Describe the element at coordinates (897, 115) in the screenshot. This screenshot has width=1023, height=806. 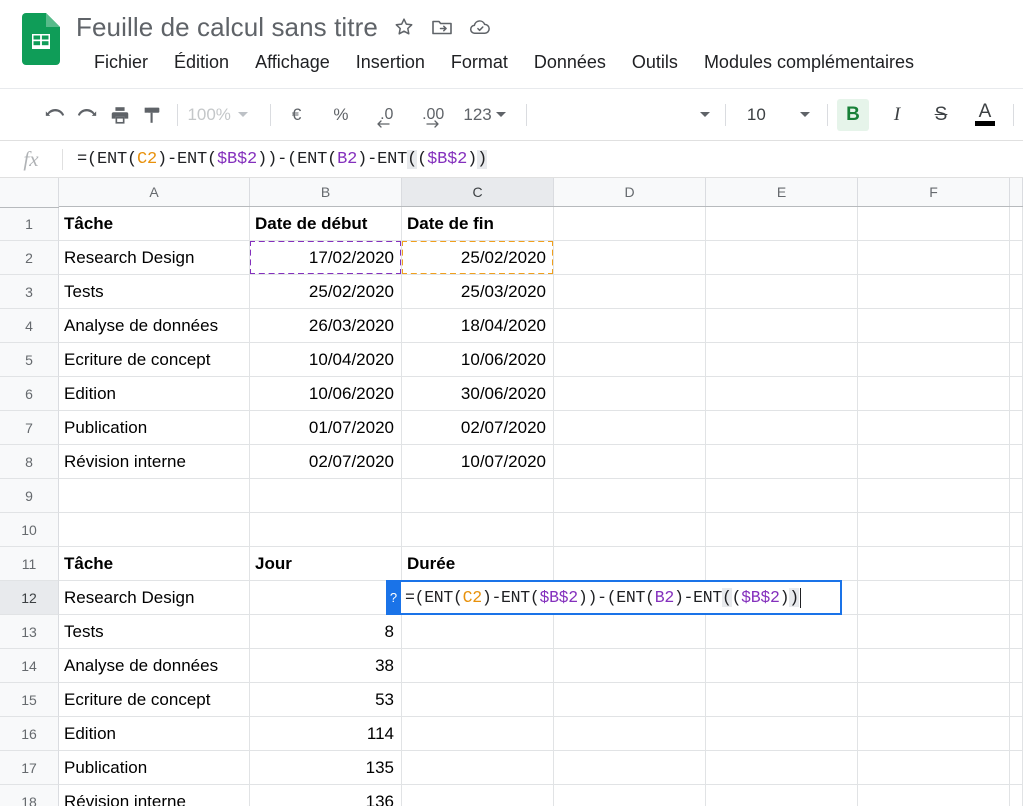
I see `italic-button: I` at that location.